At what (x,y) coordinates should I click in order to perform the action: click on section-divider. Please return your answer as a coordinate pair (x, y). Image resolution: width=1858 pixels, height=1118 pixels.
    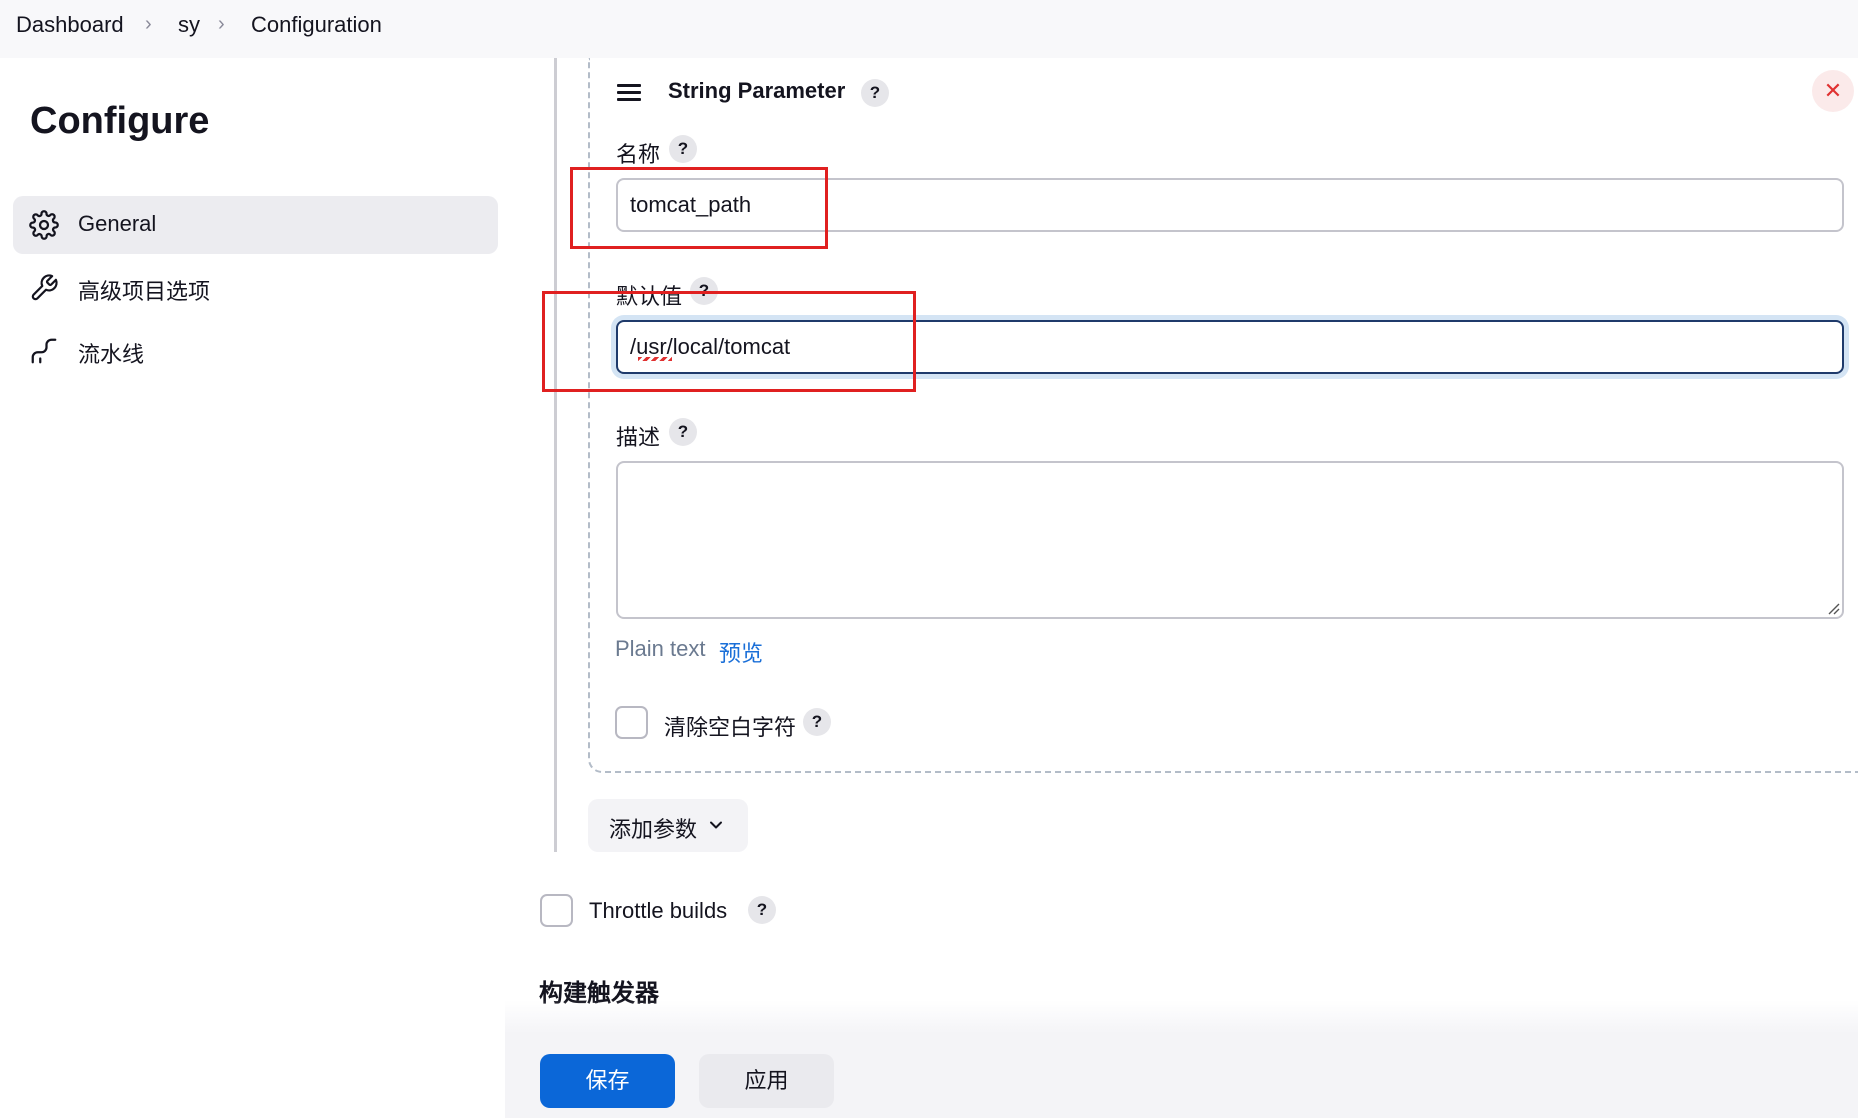
    Looking at the image, I should click on (555, 455).